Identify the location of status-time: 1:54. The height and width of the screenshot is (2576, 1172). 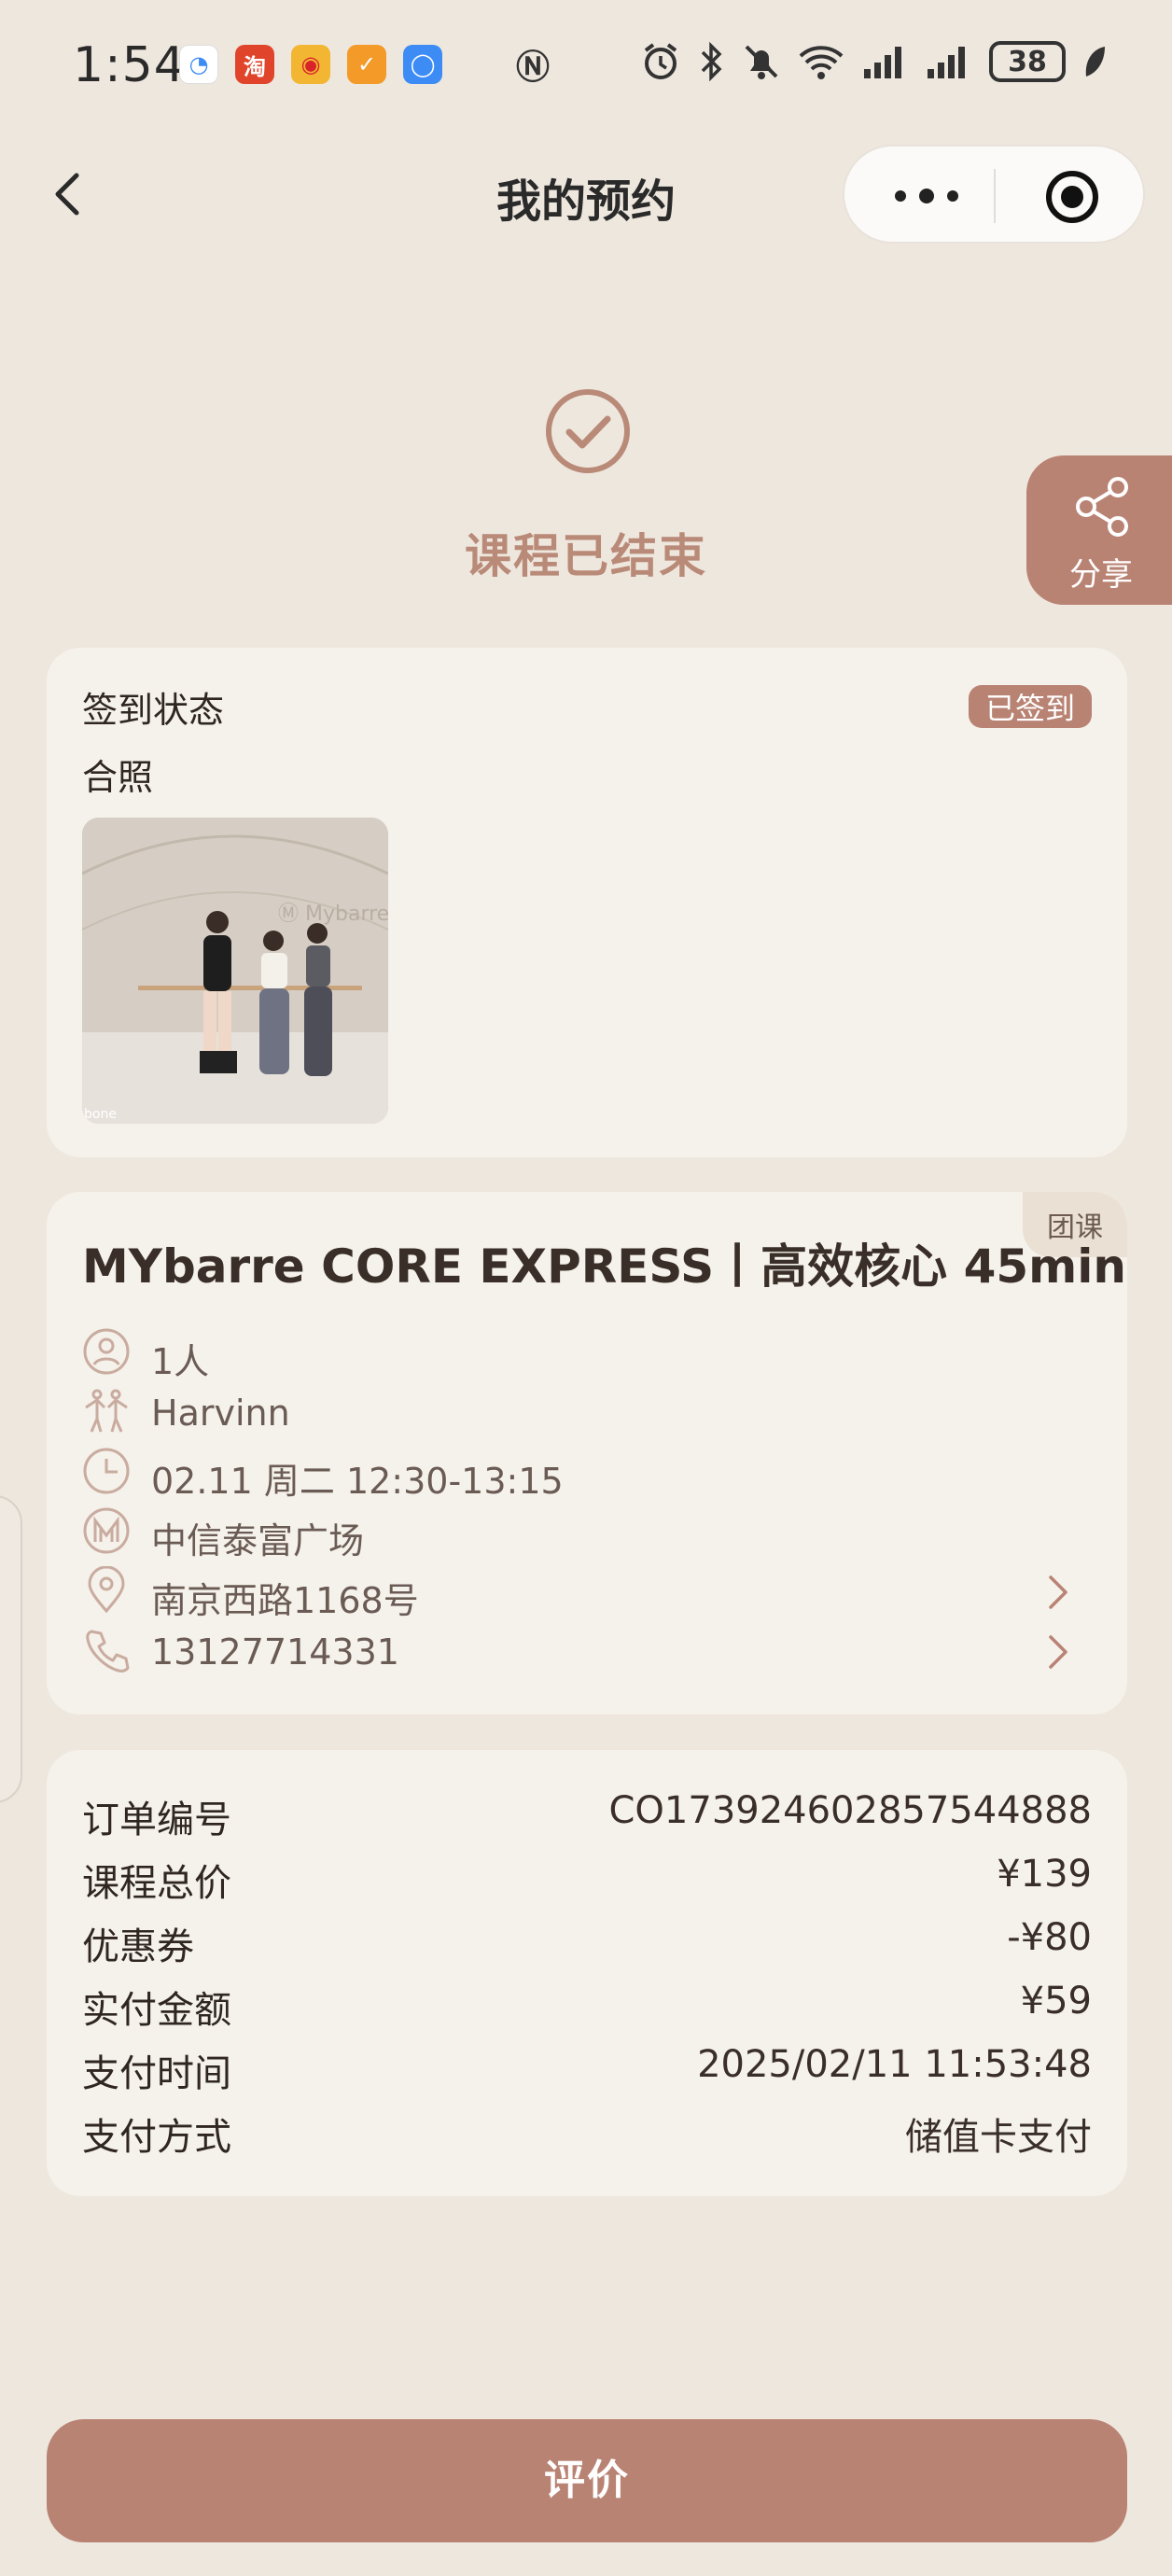
(129, 65).